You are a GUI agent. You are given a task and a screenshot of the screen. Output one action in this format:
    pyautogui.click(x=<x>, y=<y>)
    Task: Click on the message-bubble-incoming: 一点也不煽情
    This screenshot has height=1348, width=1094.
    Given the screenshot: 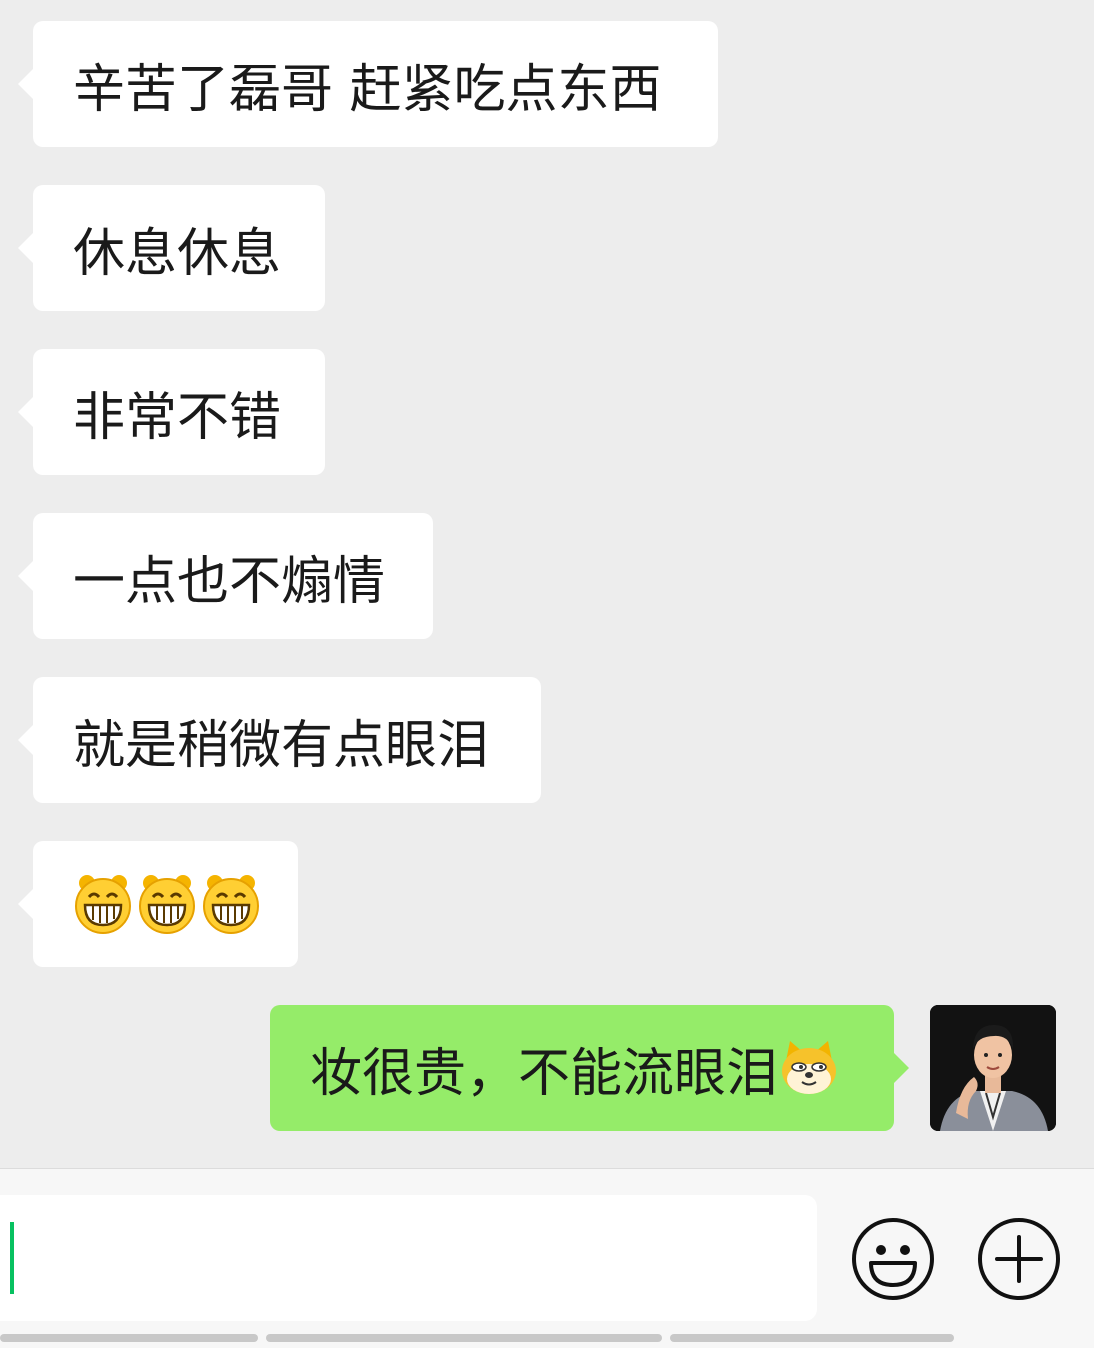 What is the action you would take?
    pyautogui.click(x=225, y=576)
    